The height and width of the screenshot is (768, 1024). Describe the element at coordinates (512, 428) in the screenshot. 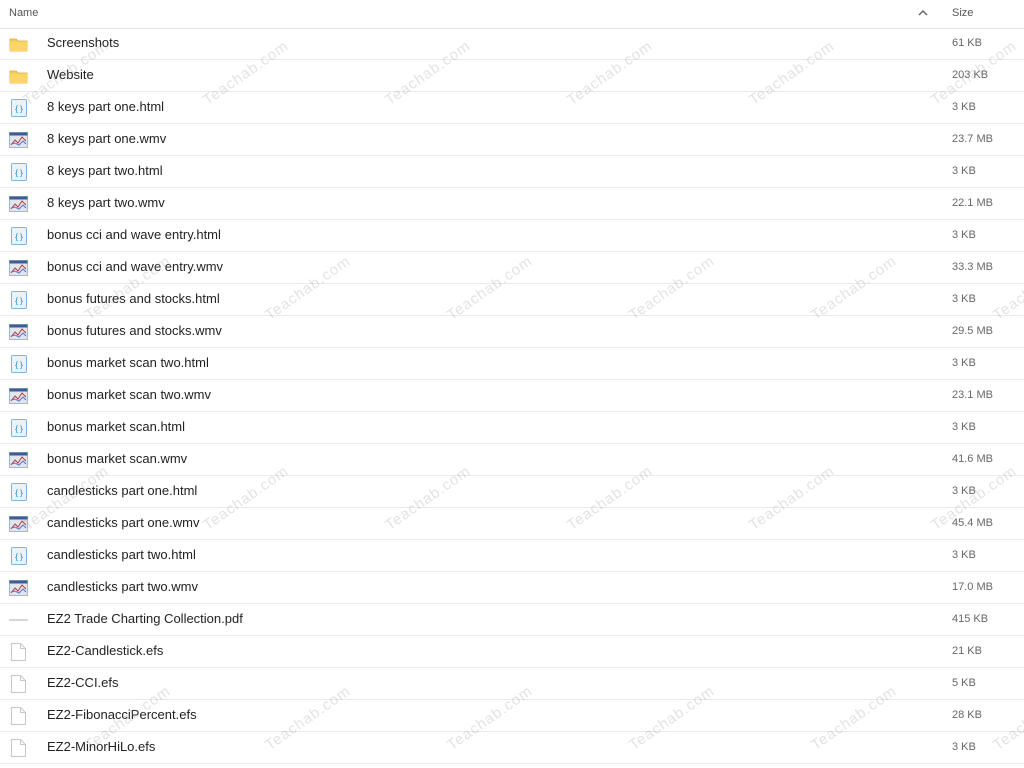

I see `file-row: {} bonus market scan.html 3 KB` at that location.